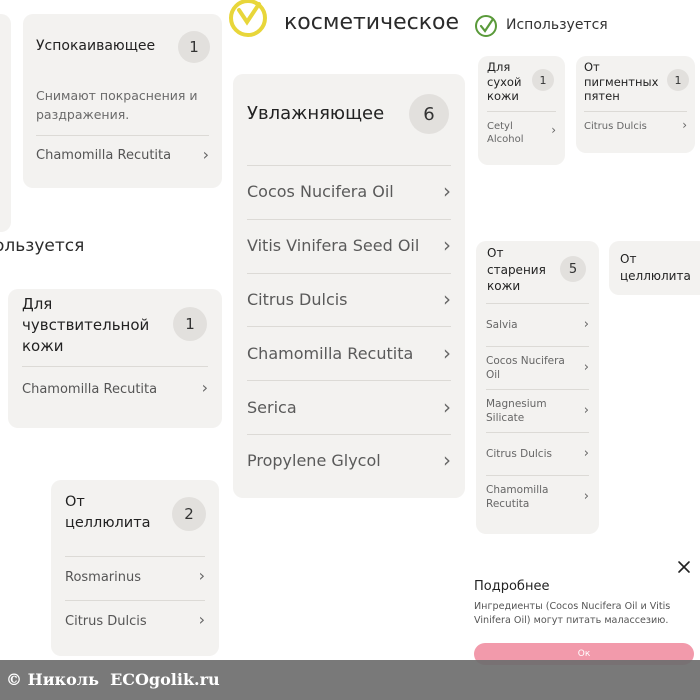 This screenshot has height=700, width=700. I want to click on list-item: Magnesium Silicate ›, so click(537, 410).